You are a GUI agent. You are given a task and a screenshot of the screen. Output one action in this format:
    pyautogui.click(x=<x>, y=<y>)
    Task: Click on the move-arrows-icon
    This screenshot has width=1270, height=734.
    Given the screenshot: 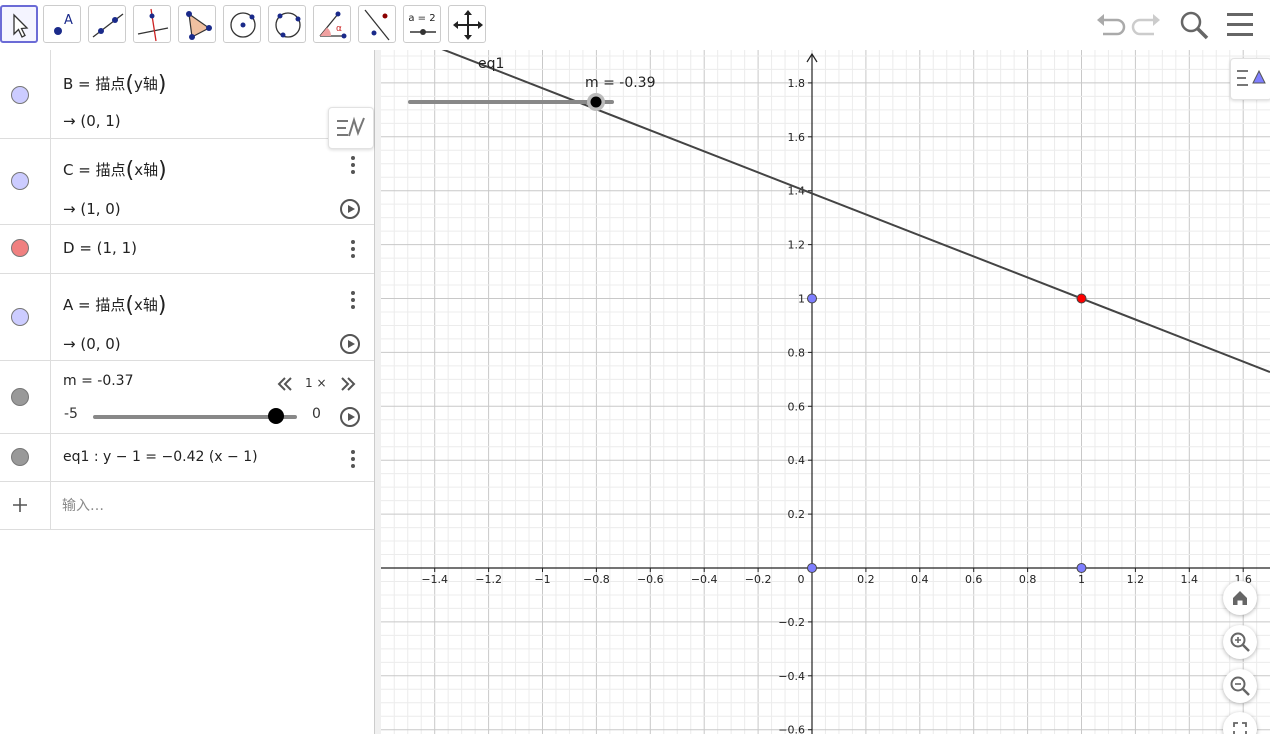 What is the action you would take?
    pyautogui.click(x=468, y=25)
    